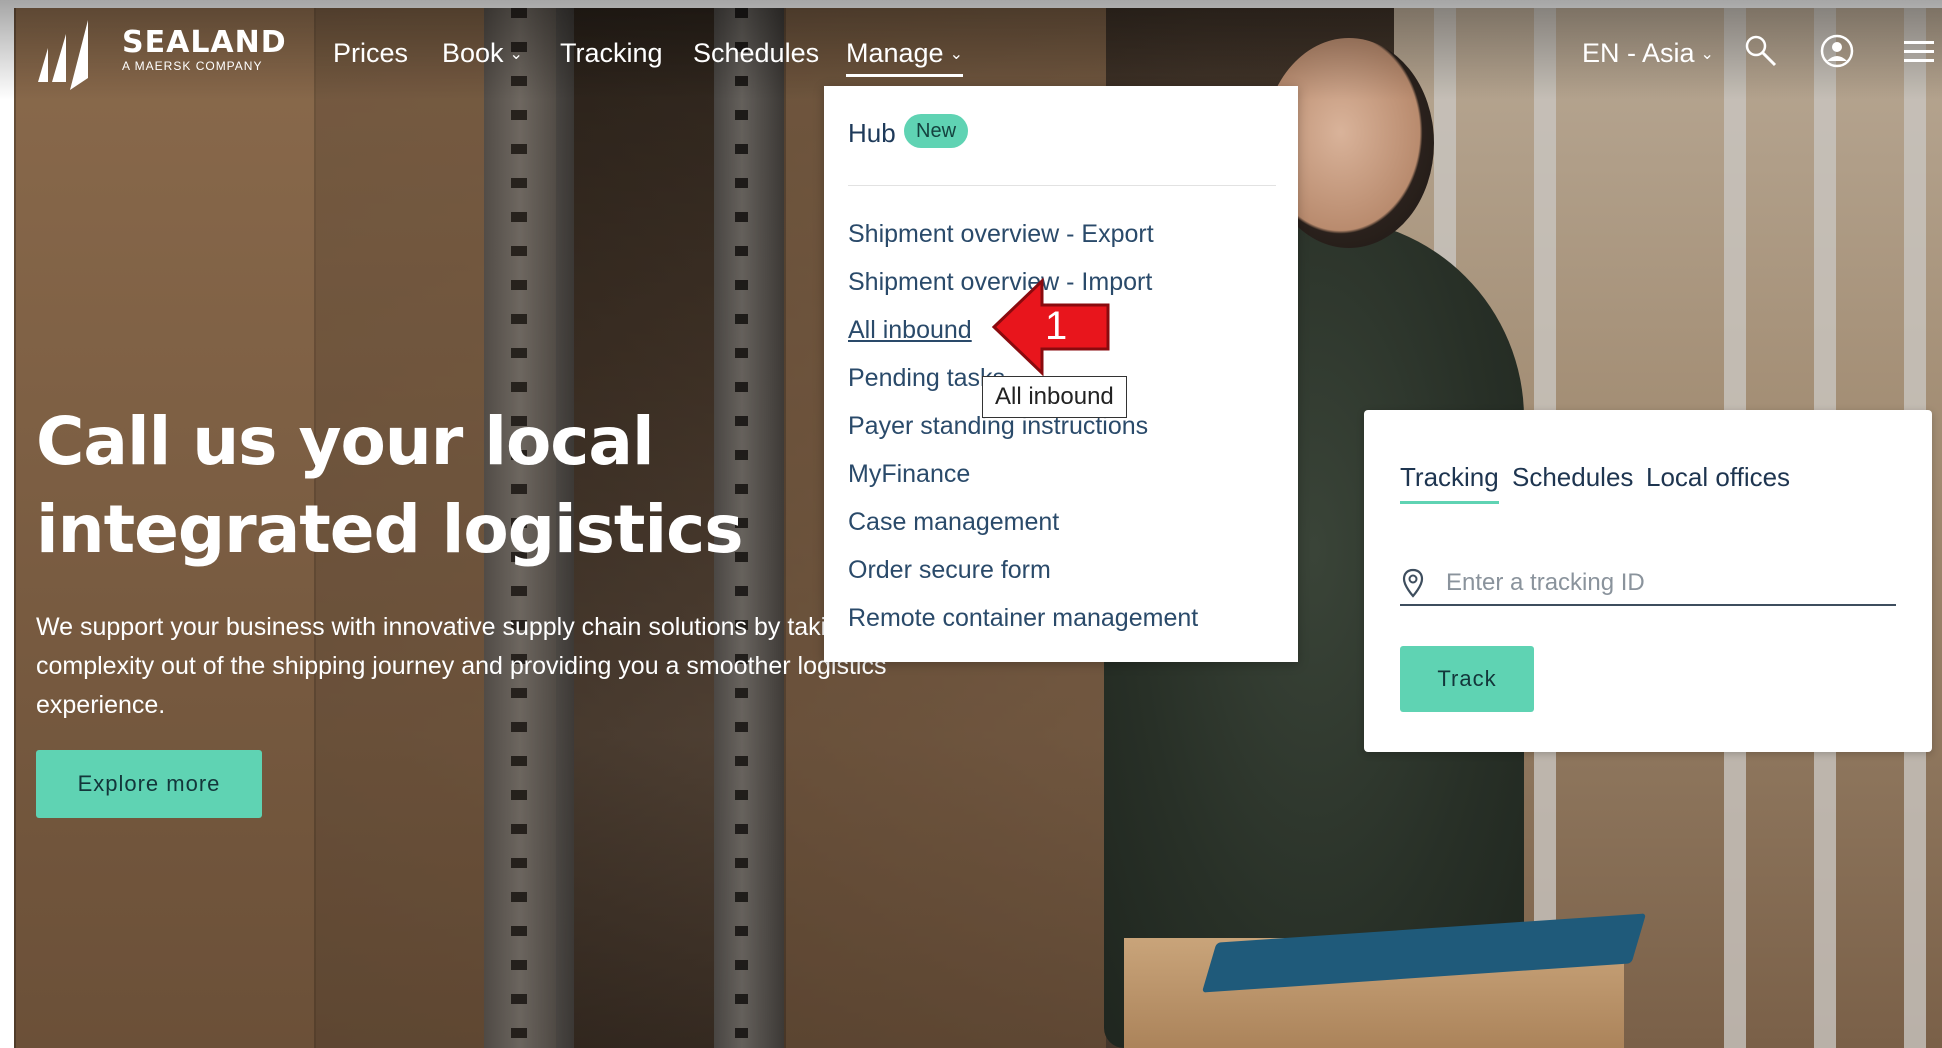 The image size is (1942, 1048). I want to click on nav-label: Manage, so click(895, 53).